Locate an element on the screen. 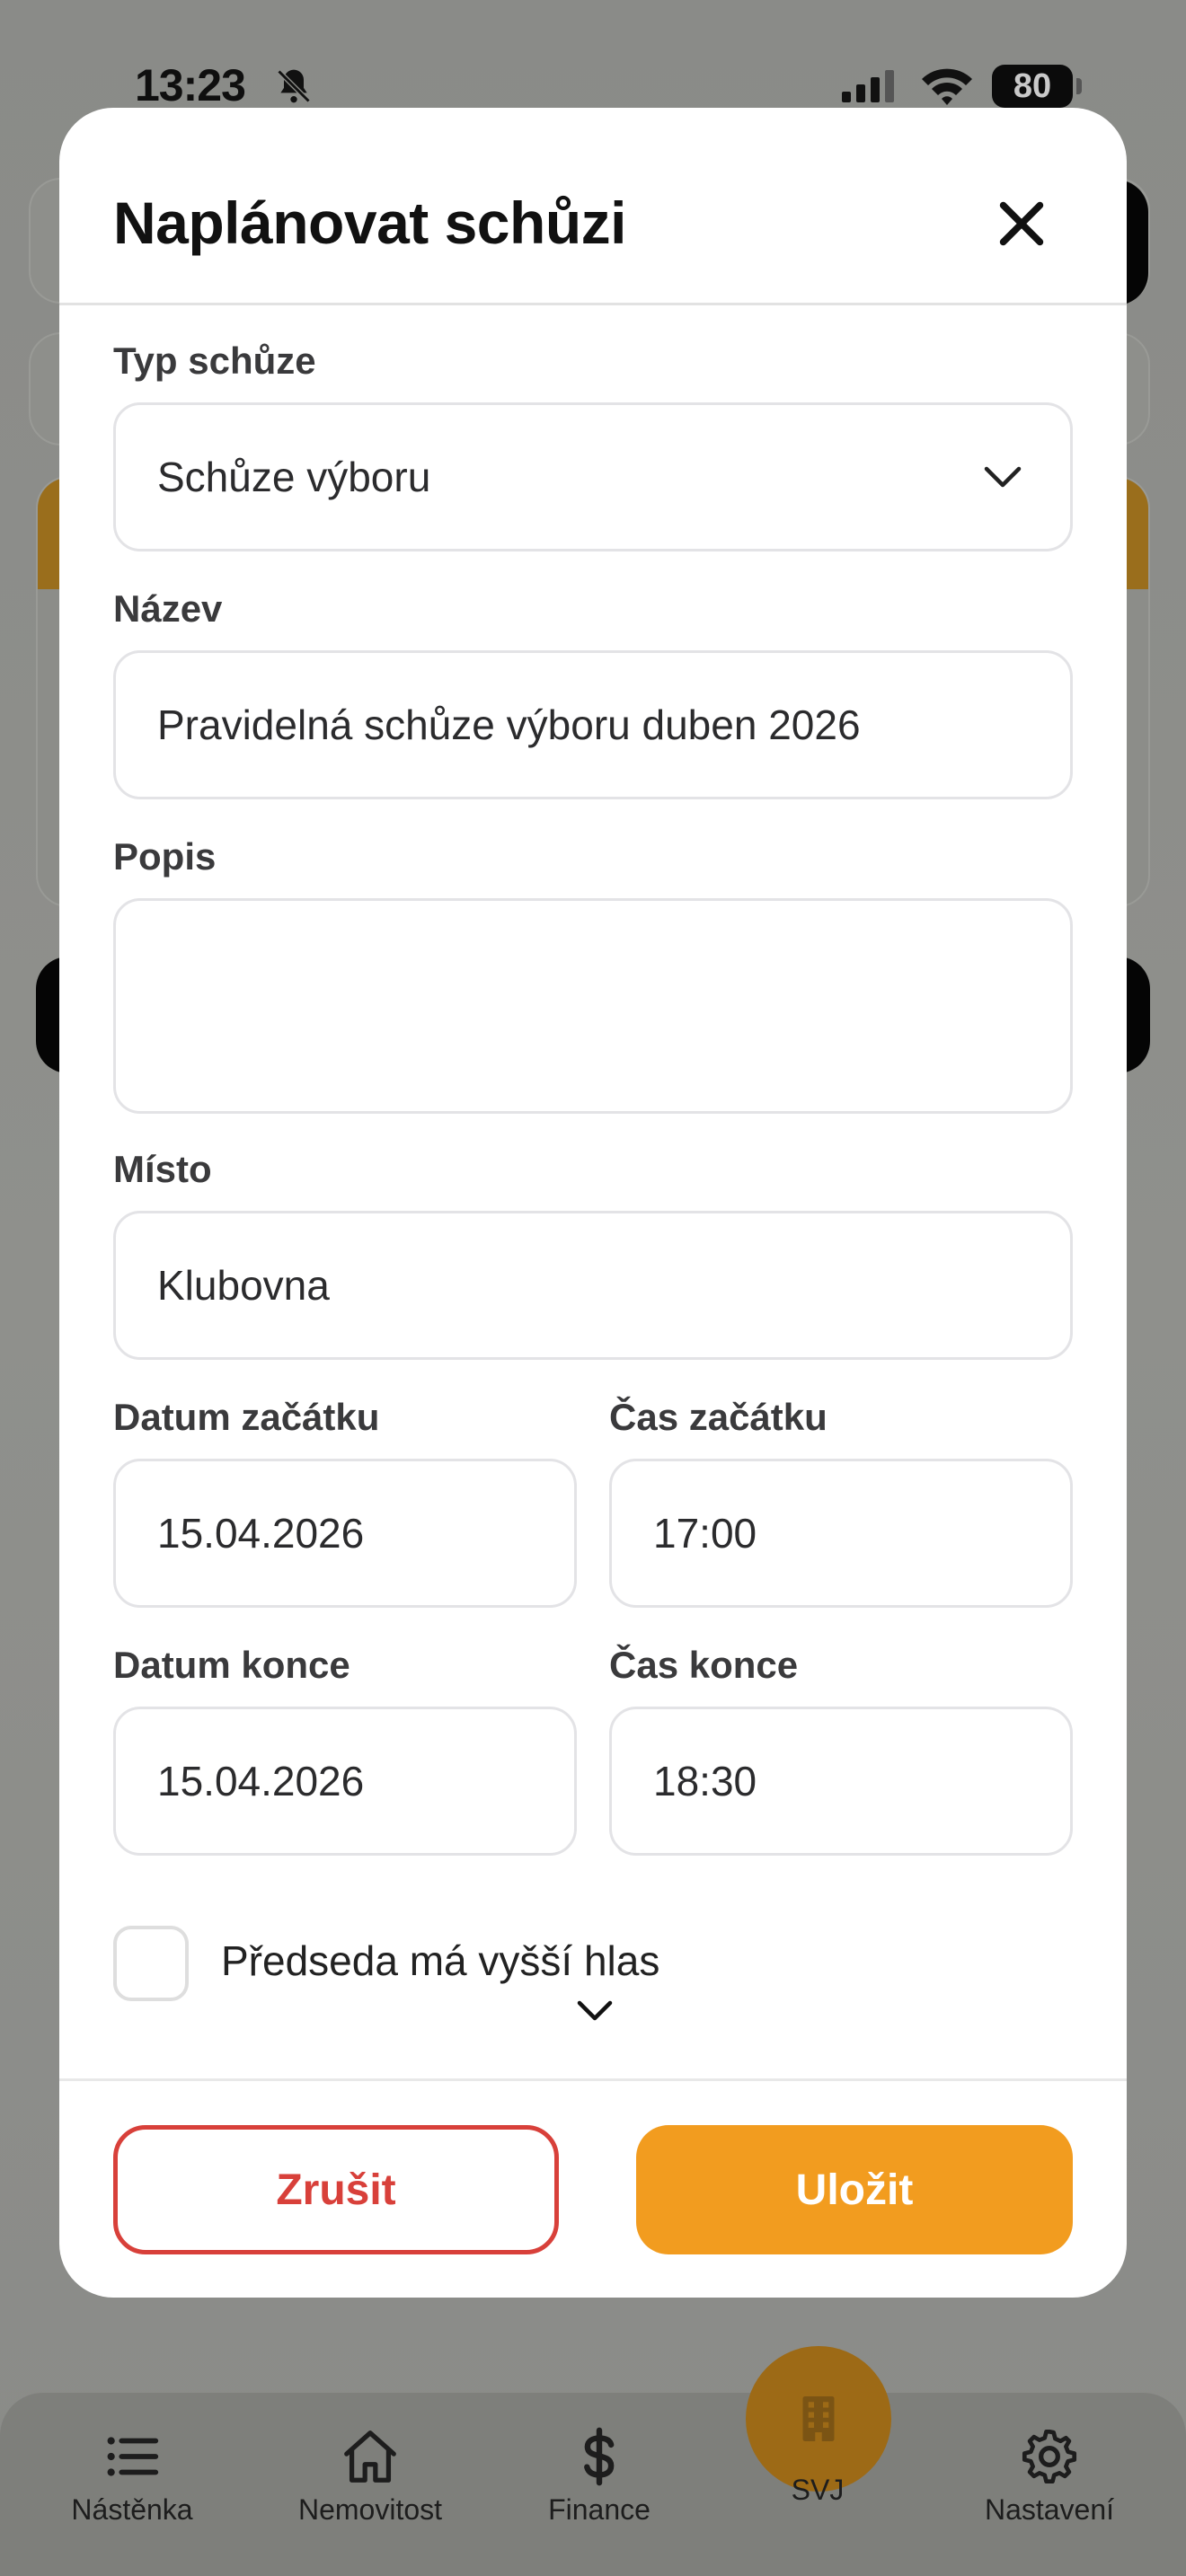 The height and width of the screenshot is (2576, 1186). dollar-icon is located at coordinates (599, 2456).